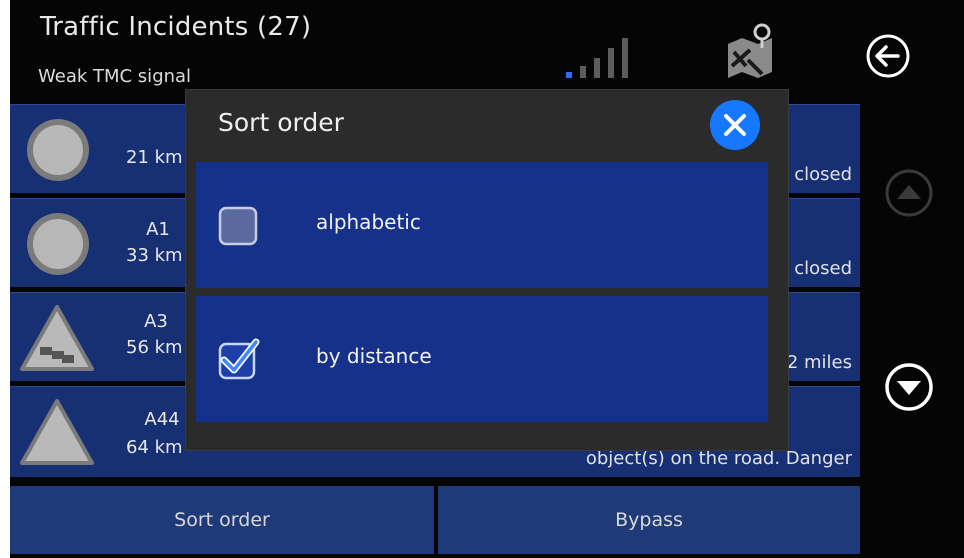  What do you see at coordinates (154, 447) in the screenshot?
I see `incident-distance: 64 km` at bounding box center [154, 447].